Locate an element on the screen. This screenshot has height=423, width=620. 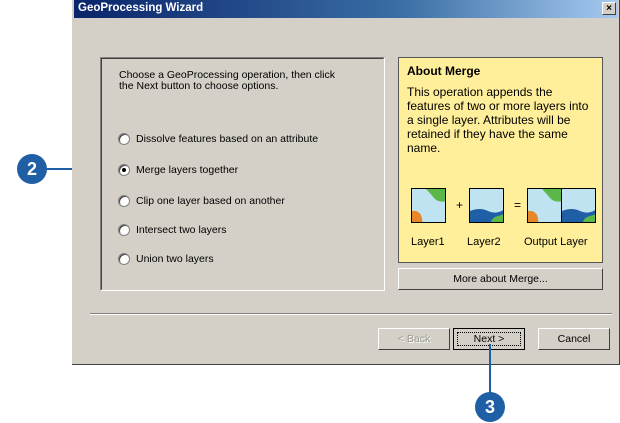
option-union-label: Union two layers is located at coordinates (175, 259).